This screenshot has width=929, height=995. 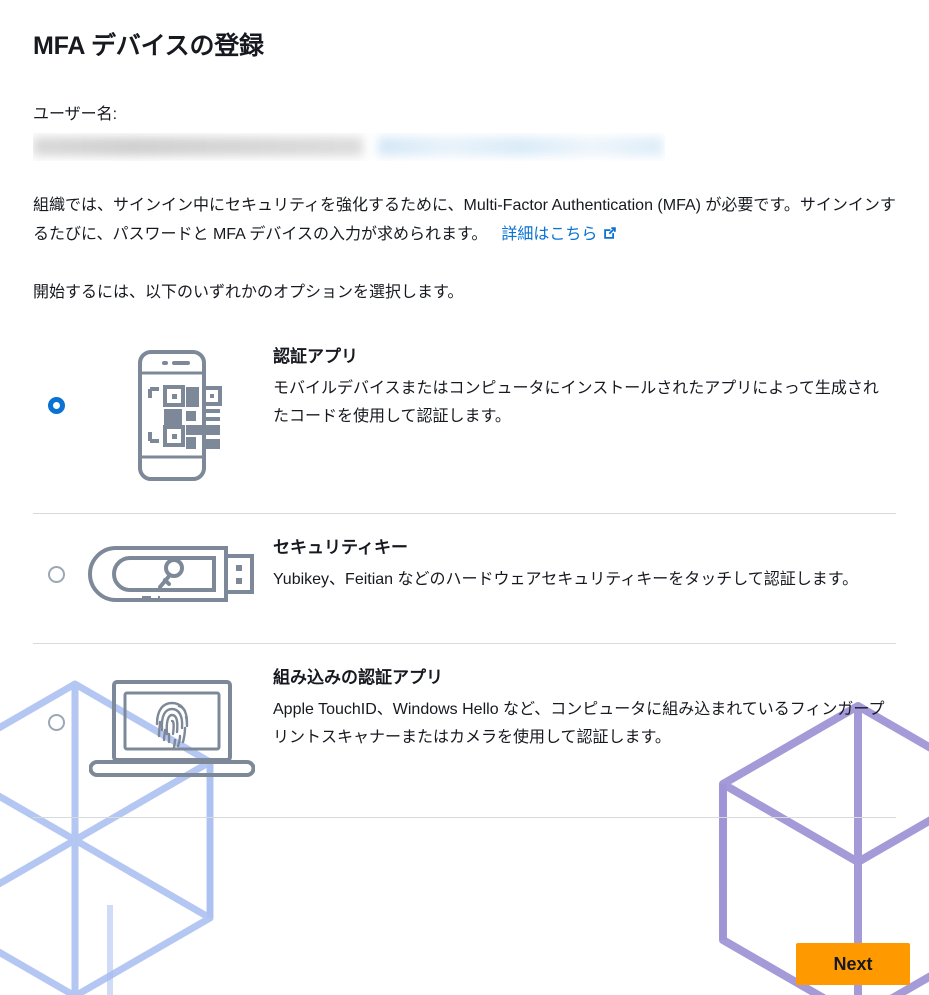 What do you see at coordinates (549, 234) in the screenshot?
I see `learn-more-label: 詳細はこちら` at bounding box center [549, 234].